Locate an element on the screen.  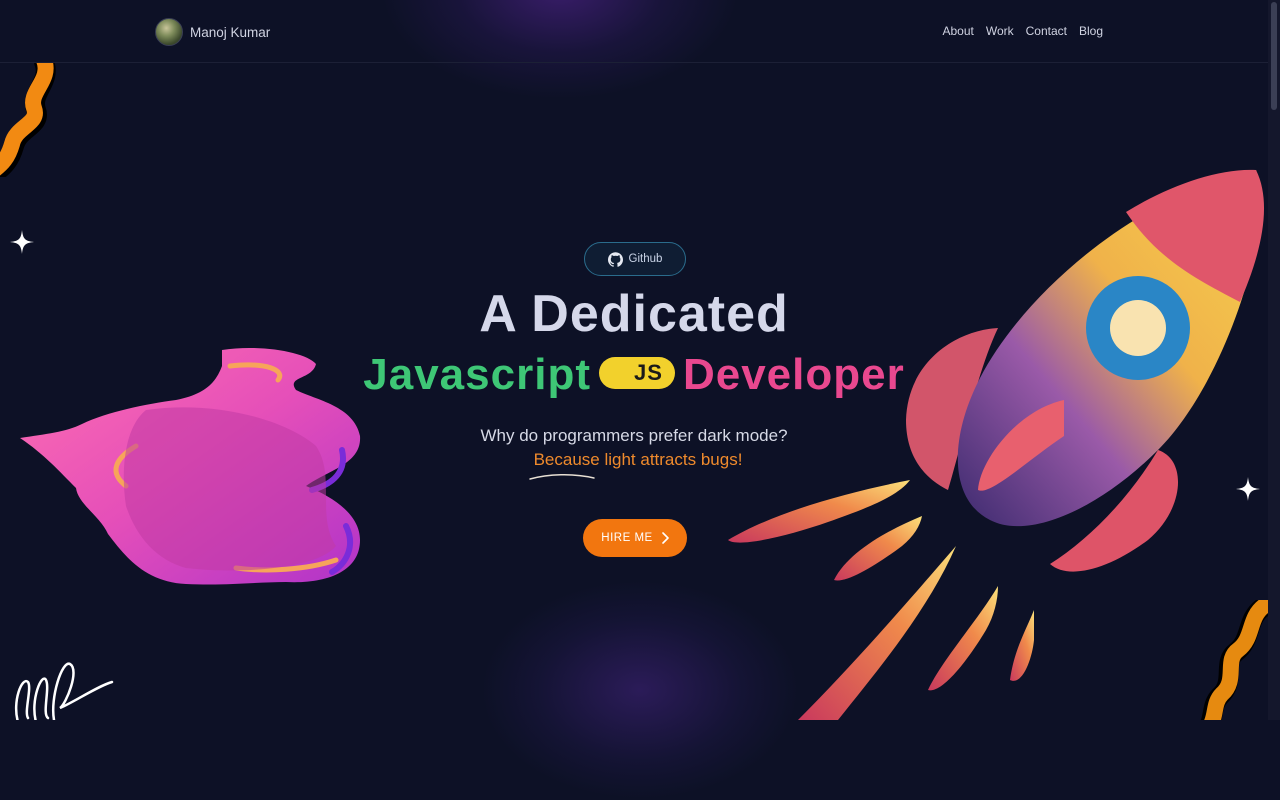
scrollbar-thumb is located at coordinates (1274, 56).